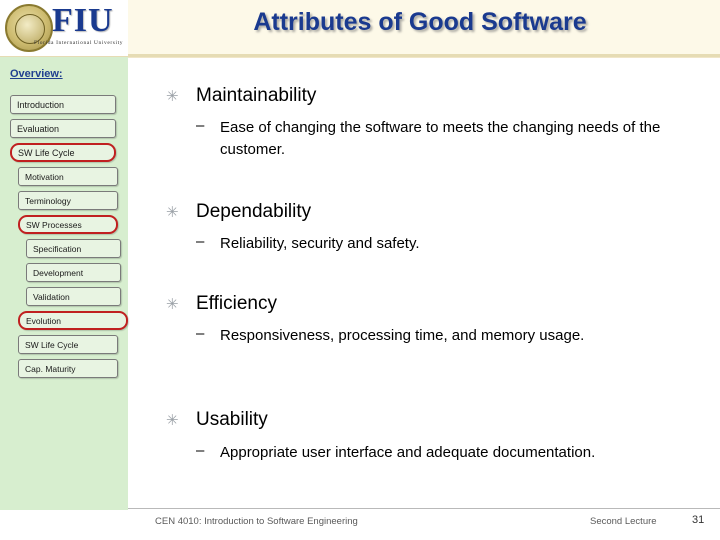 The width and height of the screenshot is (720, 540). Describe the element at coordinates (73, 320) in the screenshot. I see `sidebar-item-evolution: Evolution` at that location.